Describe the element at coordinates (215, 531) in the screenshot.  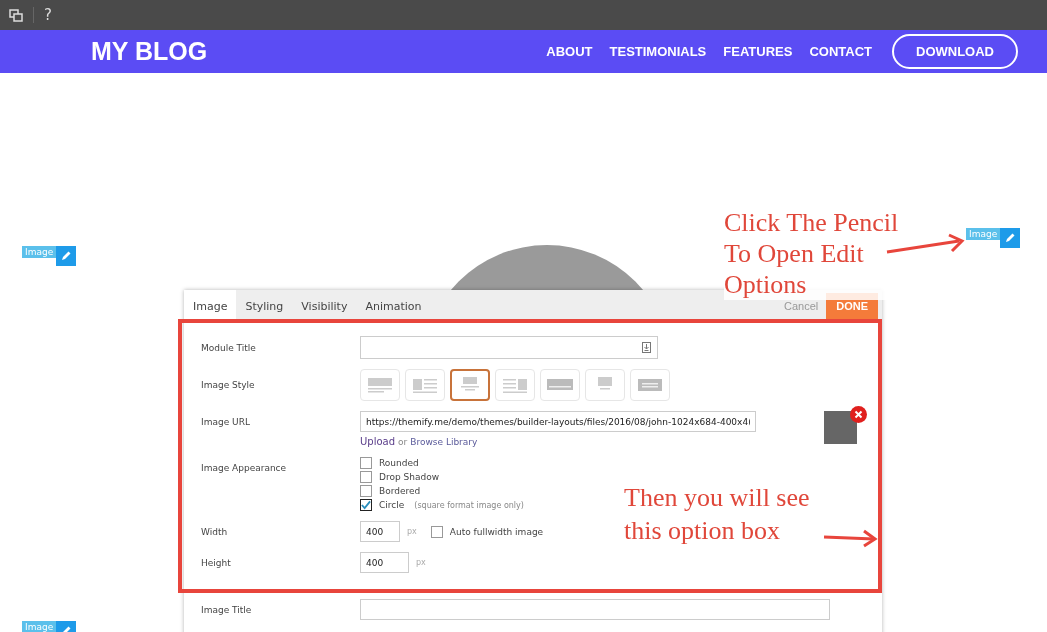
I see `field-label: Width` at that location.